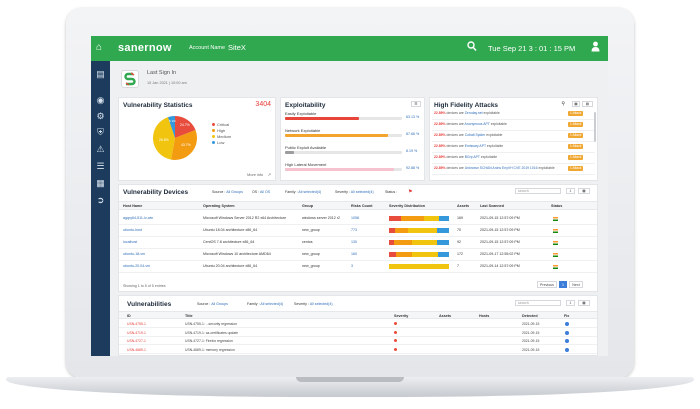 This screenshot has width=700, height=409. I want to click on devices-search-input: search, so click(538, 191).